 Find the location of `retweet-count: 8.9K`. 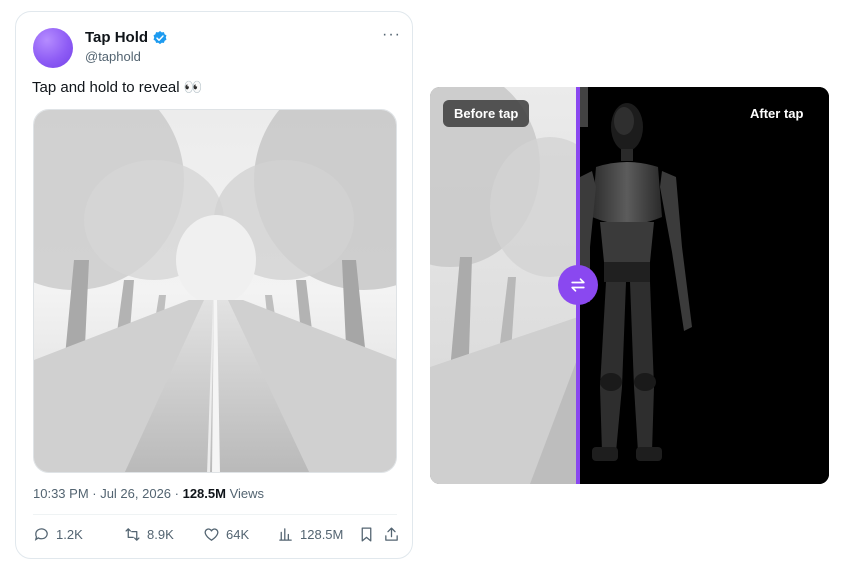

retweet-count: 8.9K is located at coordinates (160, 534).